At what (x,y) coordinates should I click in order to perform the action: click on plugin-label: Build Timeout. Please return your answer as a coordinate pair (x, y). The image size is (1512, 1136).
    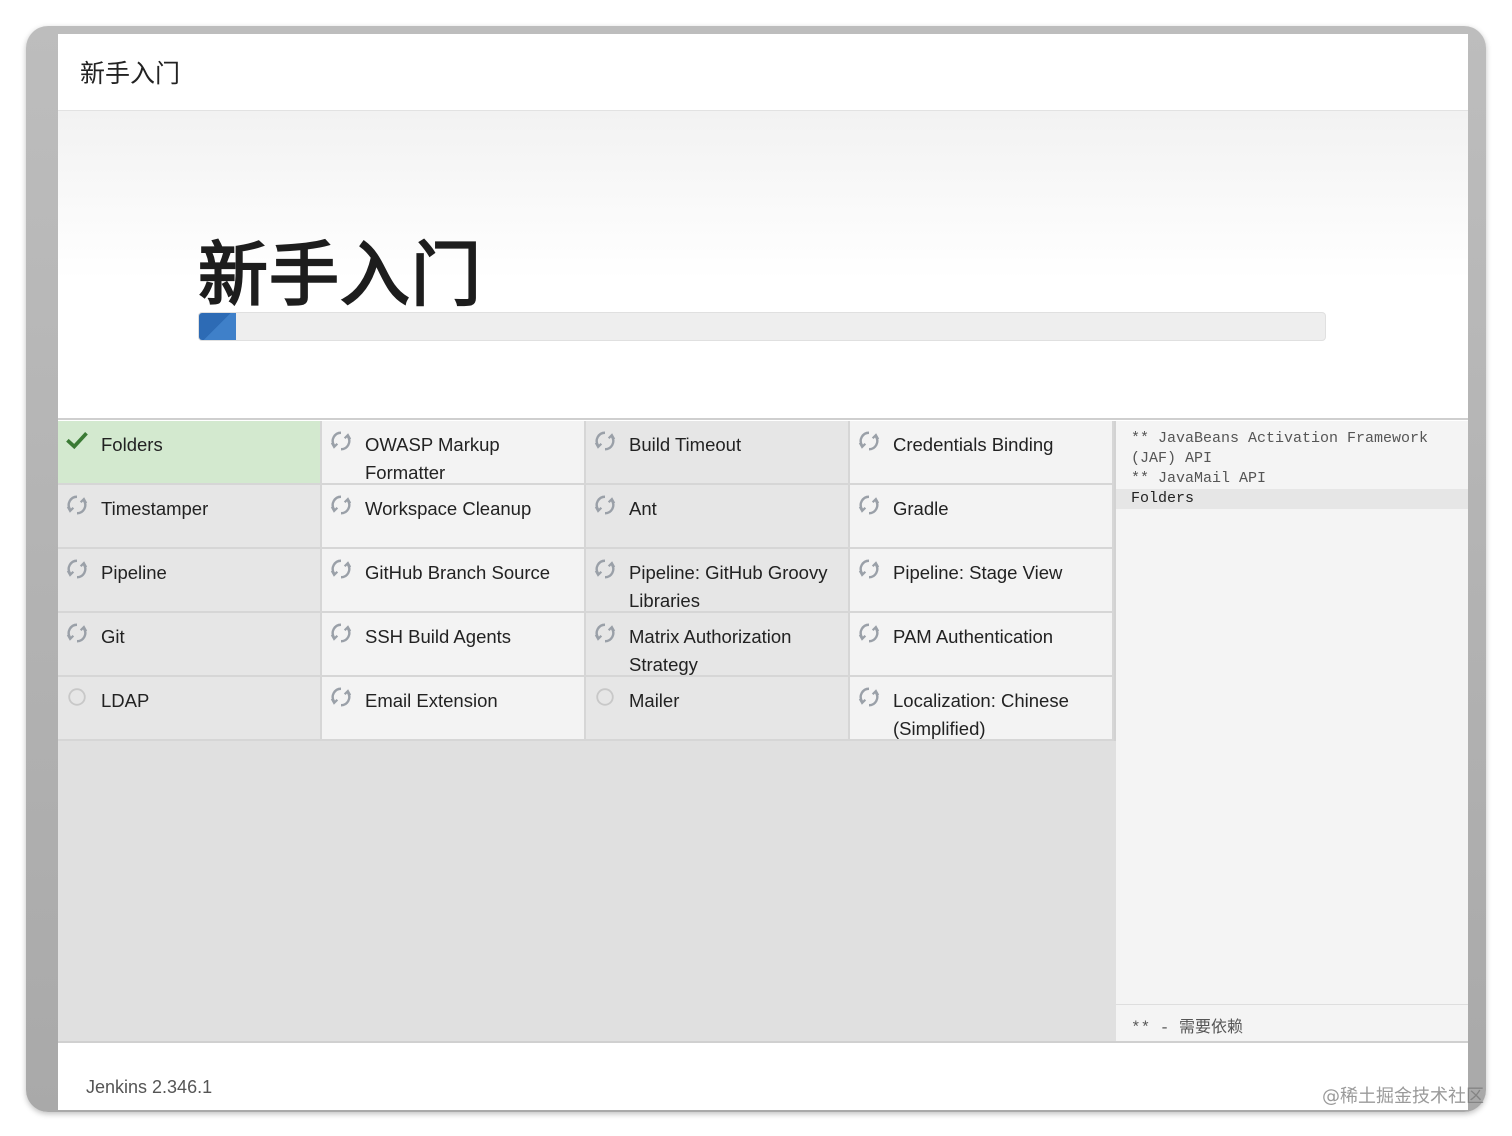
    Looking at the image, I should click on (685, 444).